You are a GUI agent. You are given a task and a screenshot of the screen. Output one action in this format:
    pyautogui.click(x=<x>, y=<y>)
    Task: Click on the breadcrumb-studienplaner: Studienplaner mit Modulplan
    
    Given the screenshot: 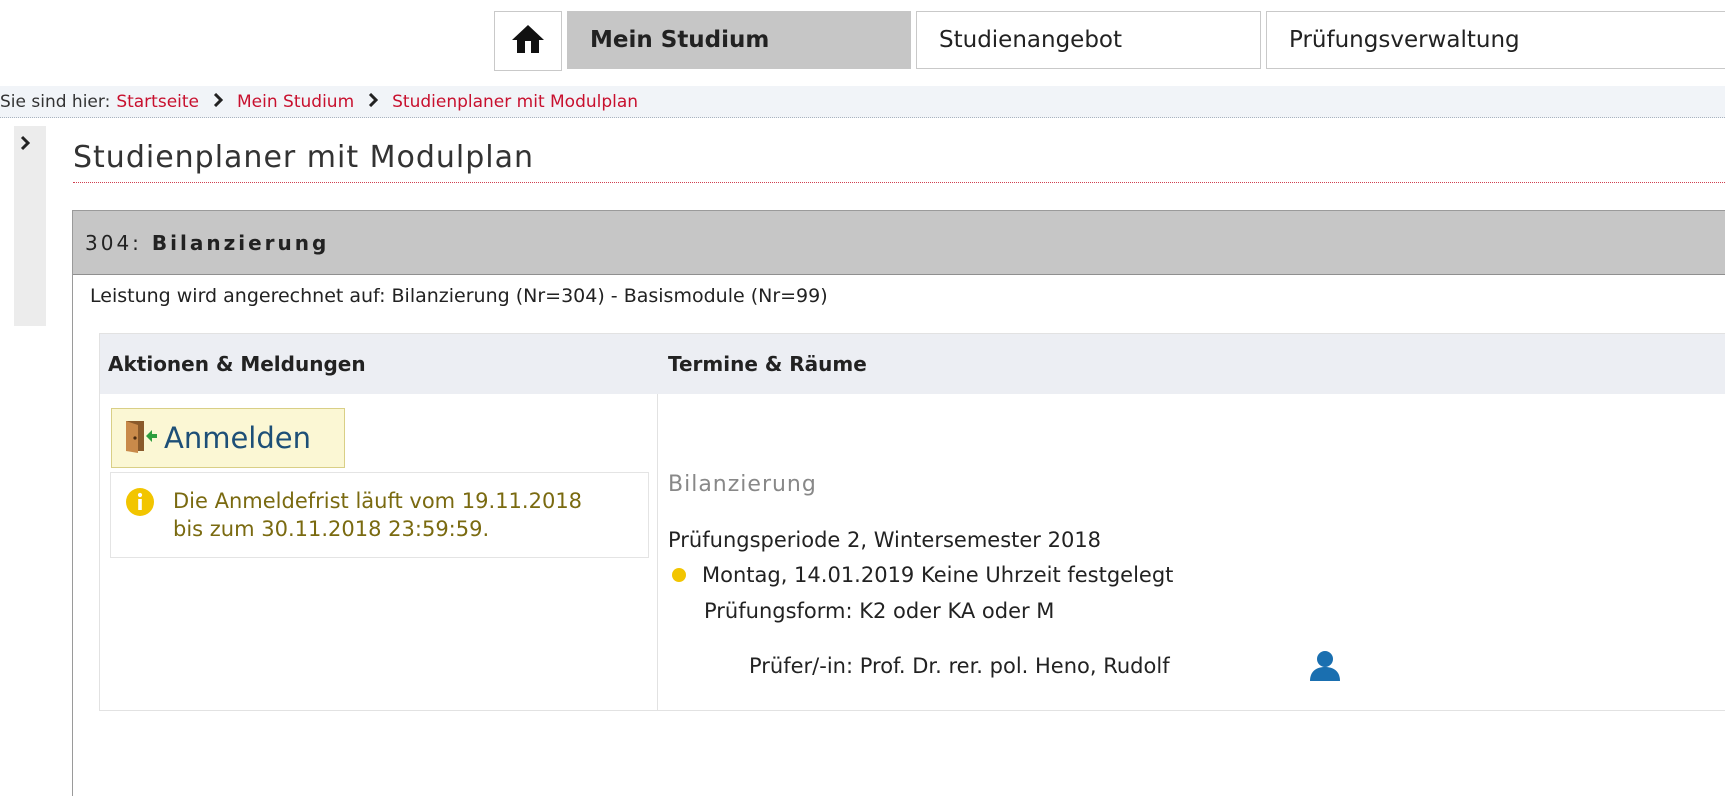 What is the action you would take?
    pyautogui.click(x=515, y=102)
    